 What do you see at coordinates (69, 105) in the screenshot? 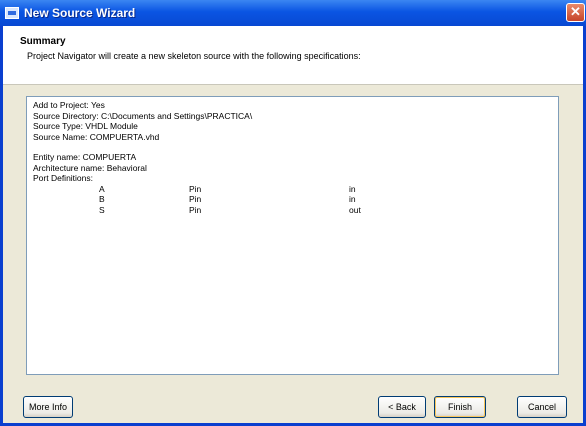
I see `summary-line-add-to-project: Add to Project: Yes` at bounding box center [69, 105].